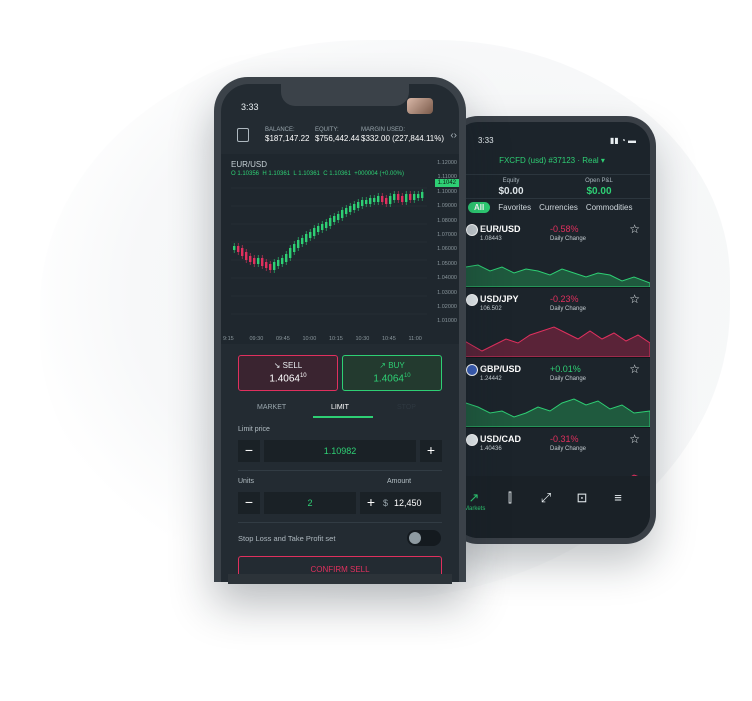 Image resolution: width=752 pixels, height=701 pixels. I want to click on units-stepper: − 2 +, so click(310, 503).